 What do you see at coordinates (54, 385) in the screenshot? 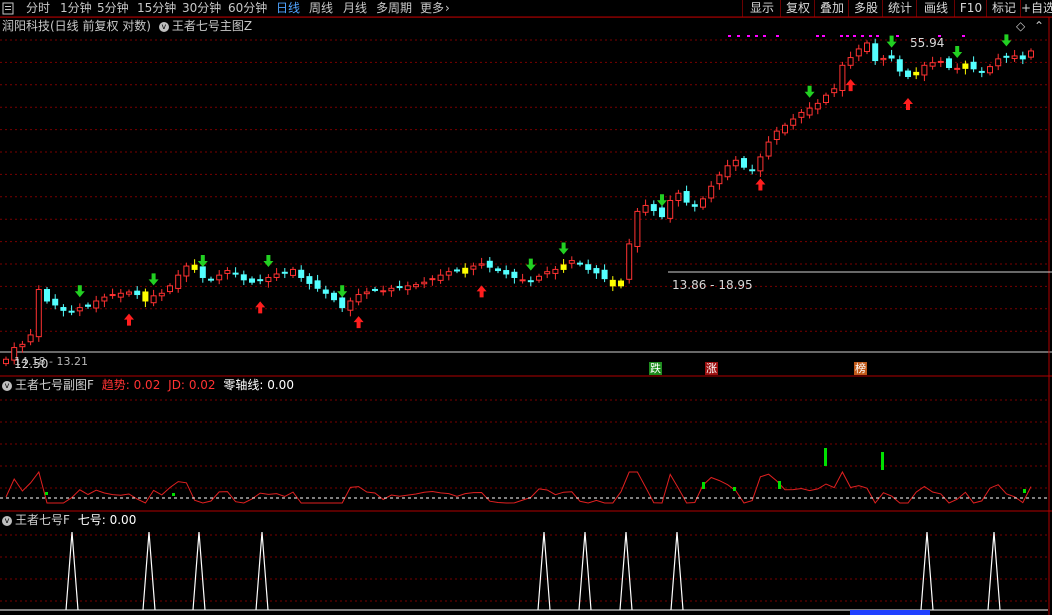
I see `sub1-name: 王者七号副图F` at bounding box center [54, 385].